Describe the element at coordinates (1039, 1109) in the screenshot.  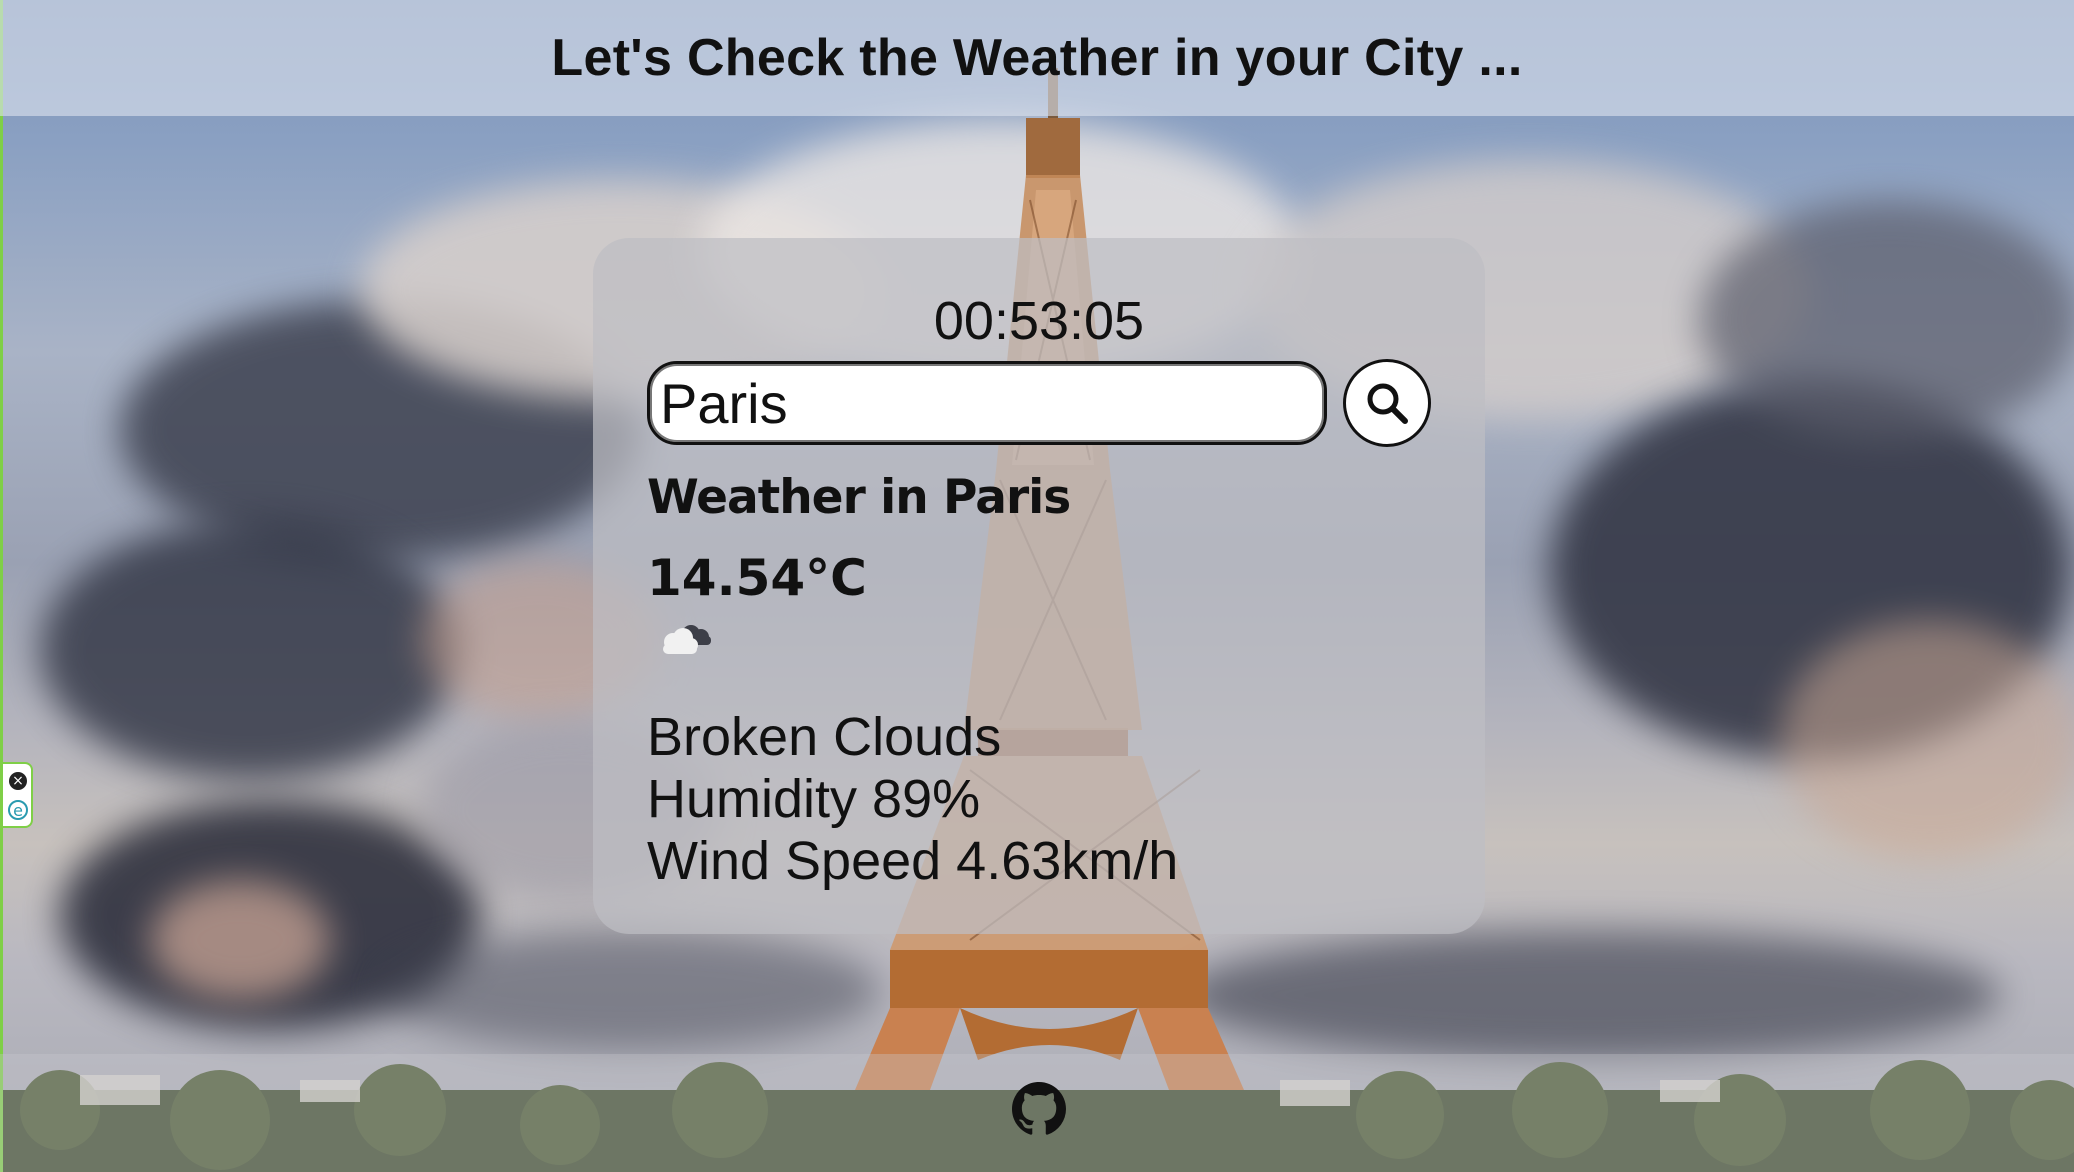
I see `github-icon` at that location.